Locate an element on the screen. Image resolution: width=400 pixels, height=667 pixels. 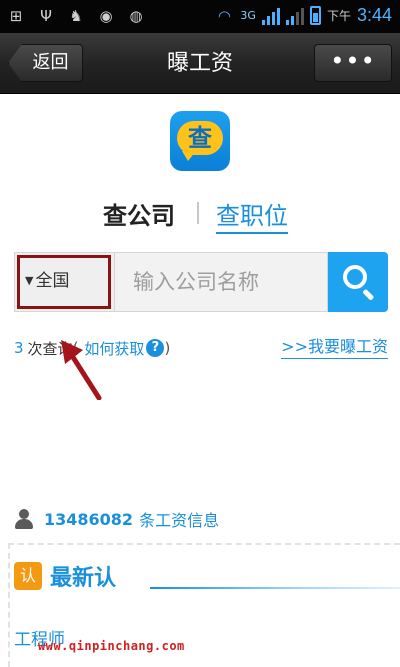
help-icon: ? is located at coordinates (155, 348).